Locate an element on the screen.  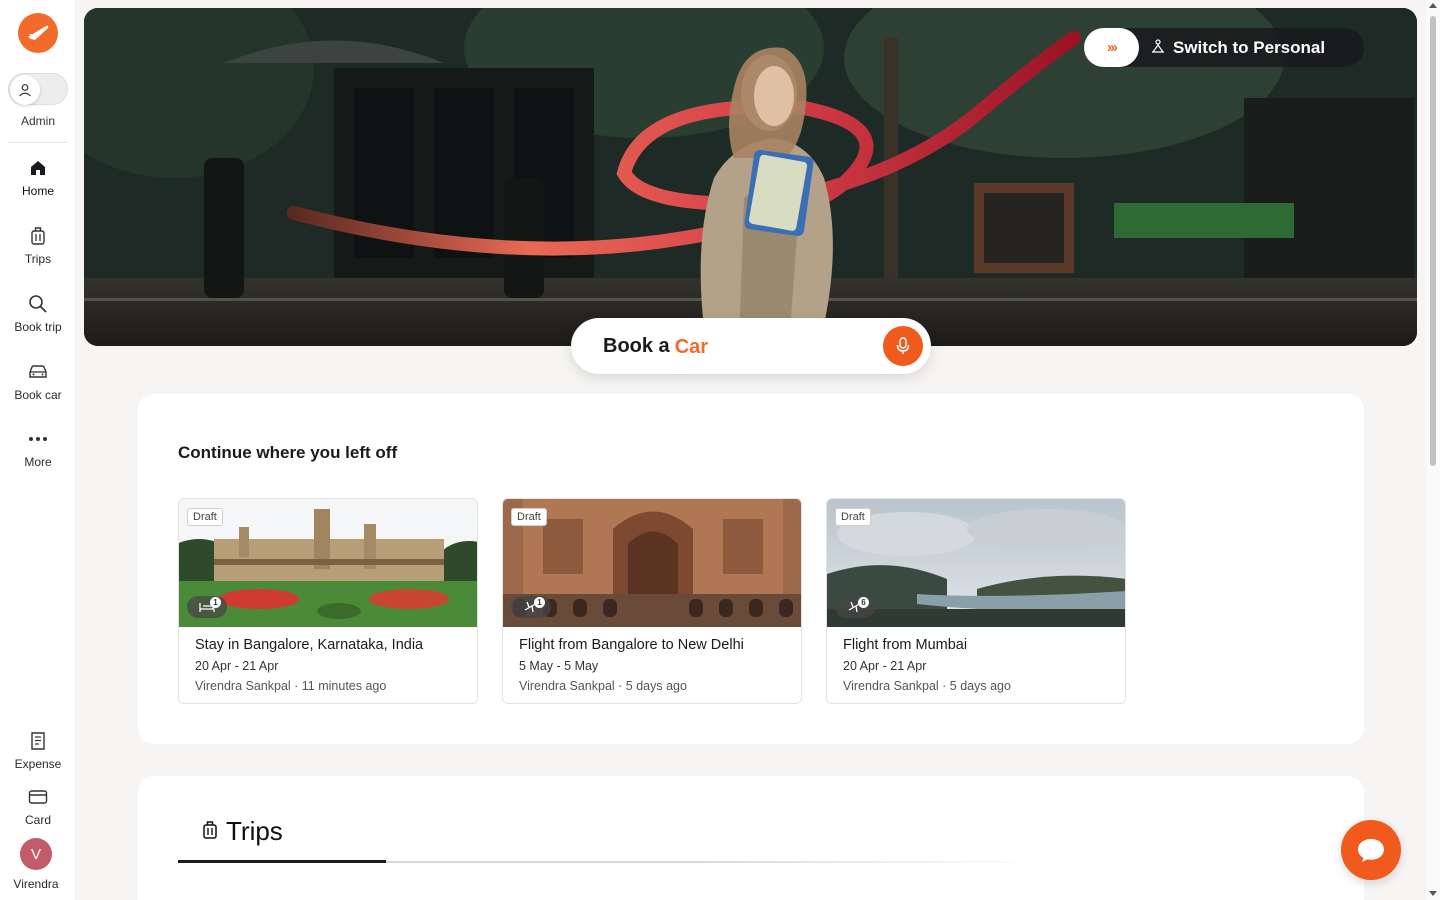
chat-button is located at coordinates (1371, 850).